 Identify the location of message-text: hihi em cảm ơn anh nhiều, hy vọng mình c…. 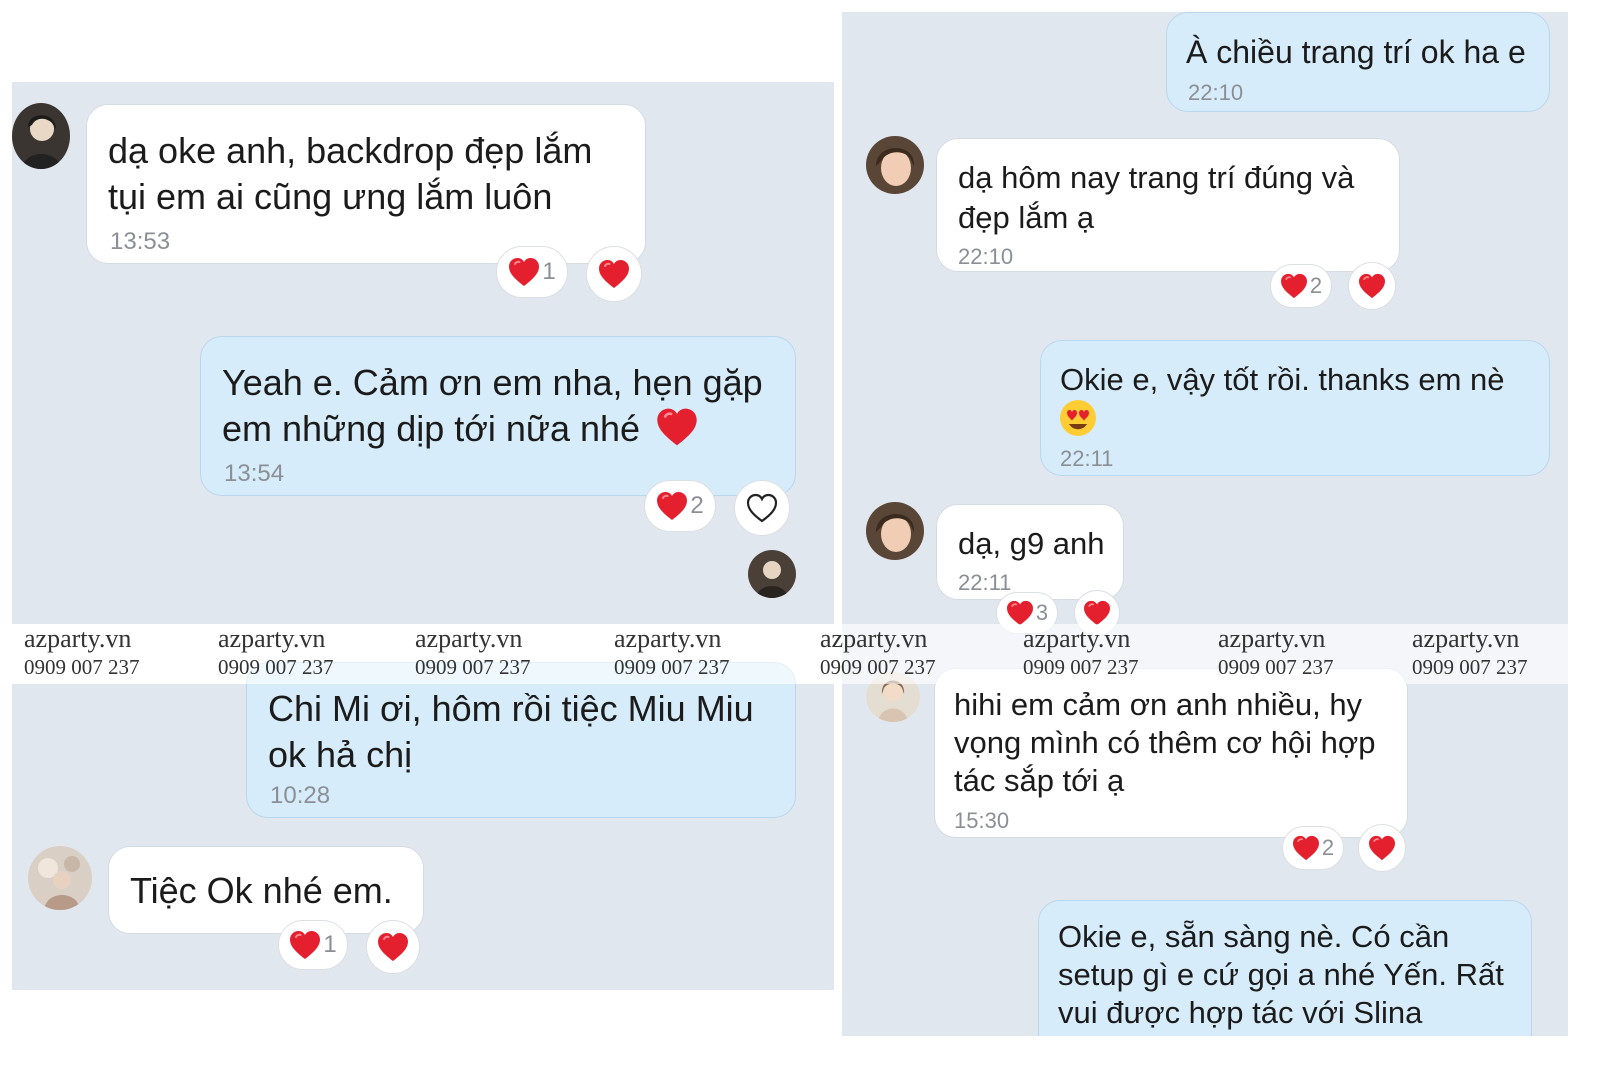
(1165, 742).